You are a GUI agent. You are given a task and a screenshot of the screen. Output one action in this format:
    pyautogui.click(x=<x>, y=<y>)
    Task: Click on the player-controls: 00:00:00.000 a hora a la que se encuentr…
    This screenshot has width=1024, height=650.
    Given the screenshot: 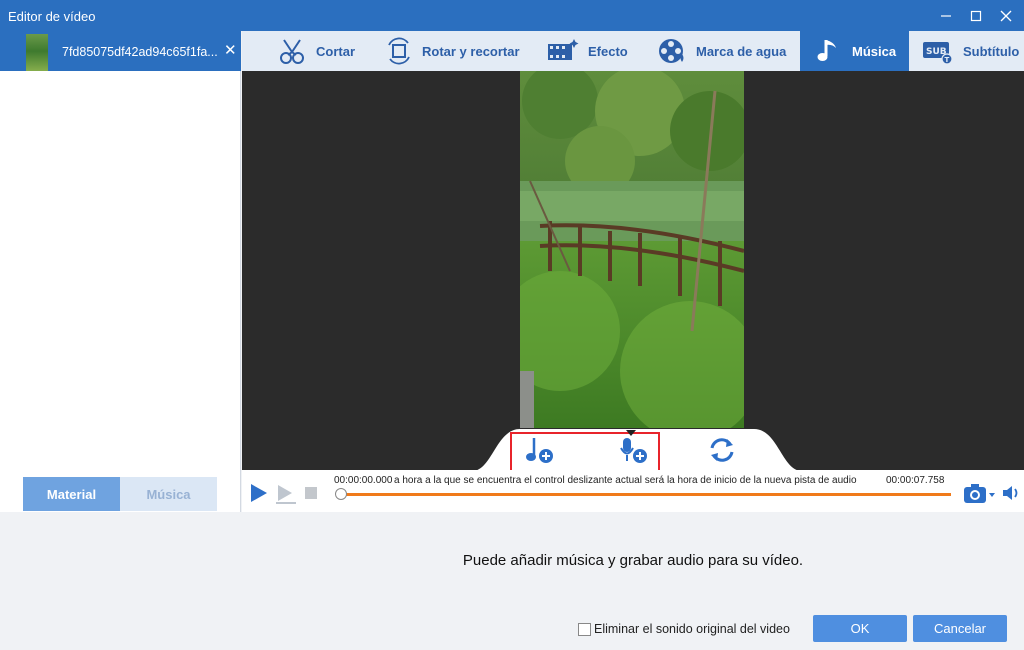 What is the action you would take?
    pyautogui.click(x=633, y=491)
    